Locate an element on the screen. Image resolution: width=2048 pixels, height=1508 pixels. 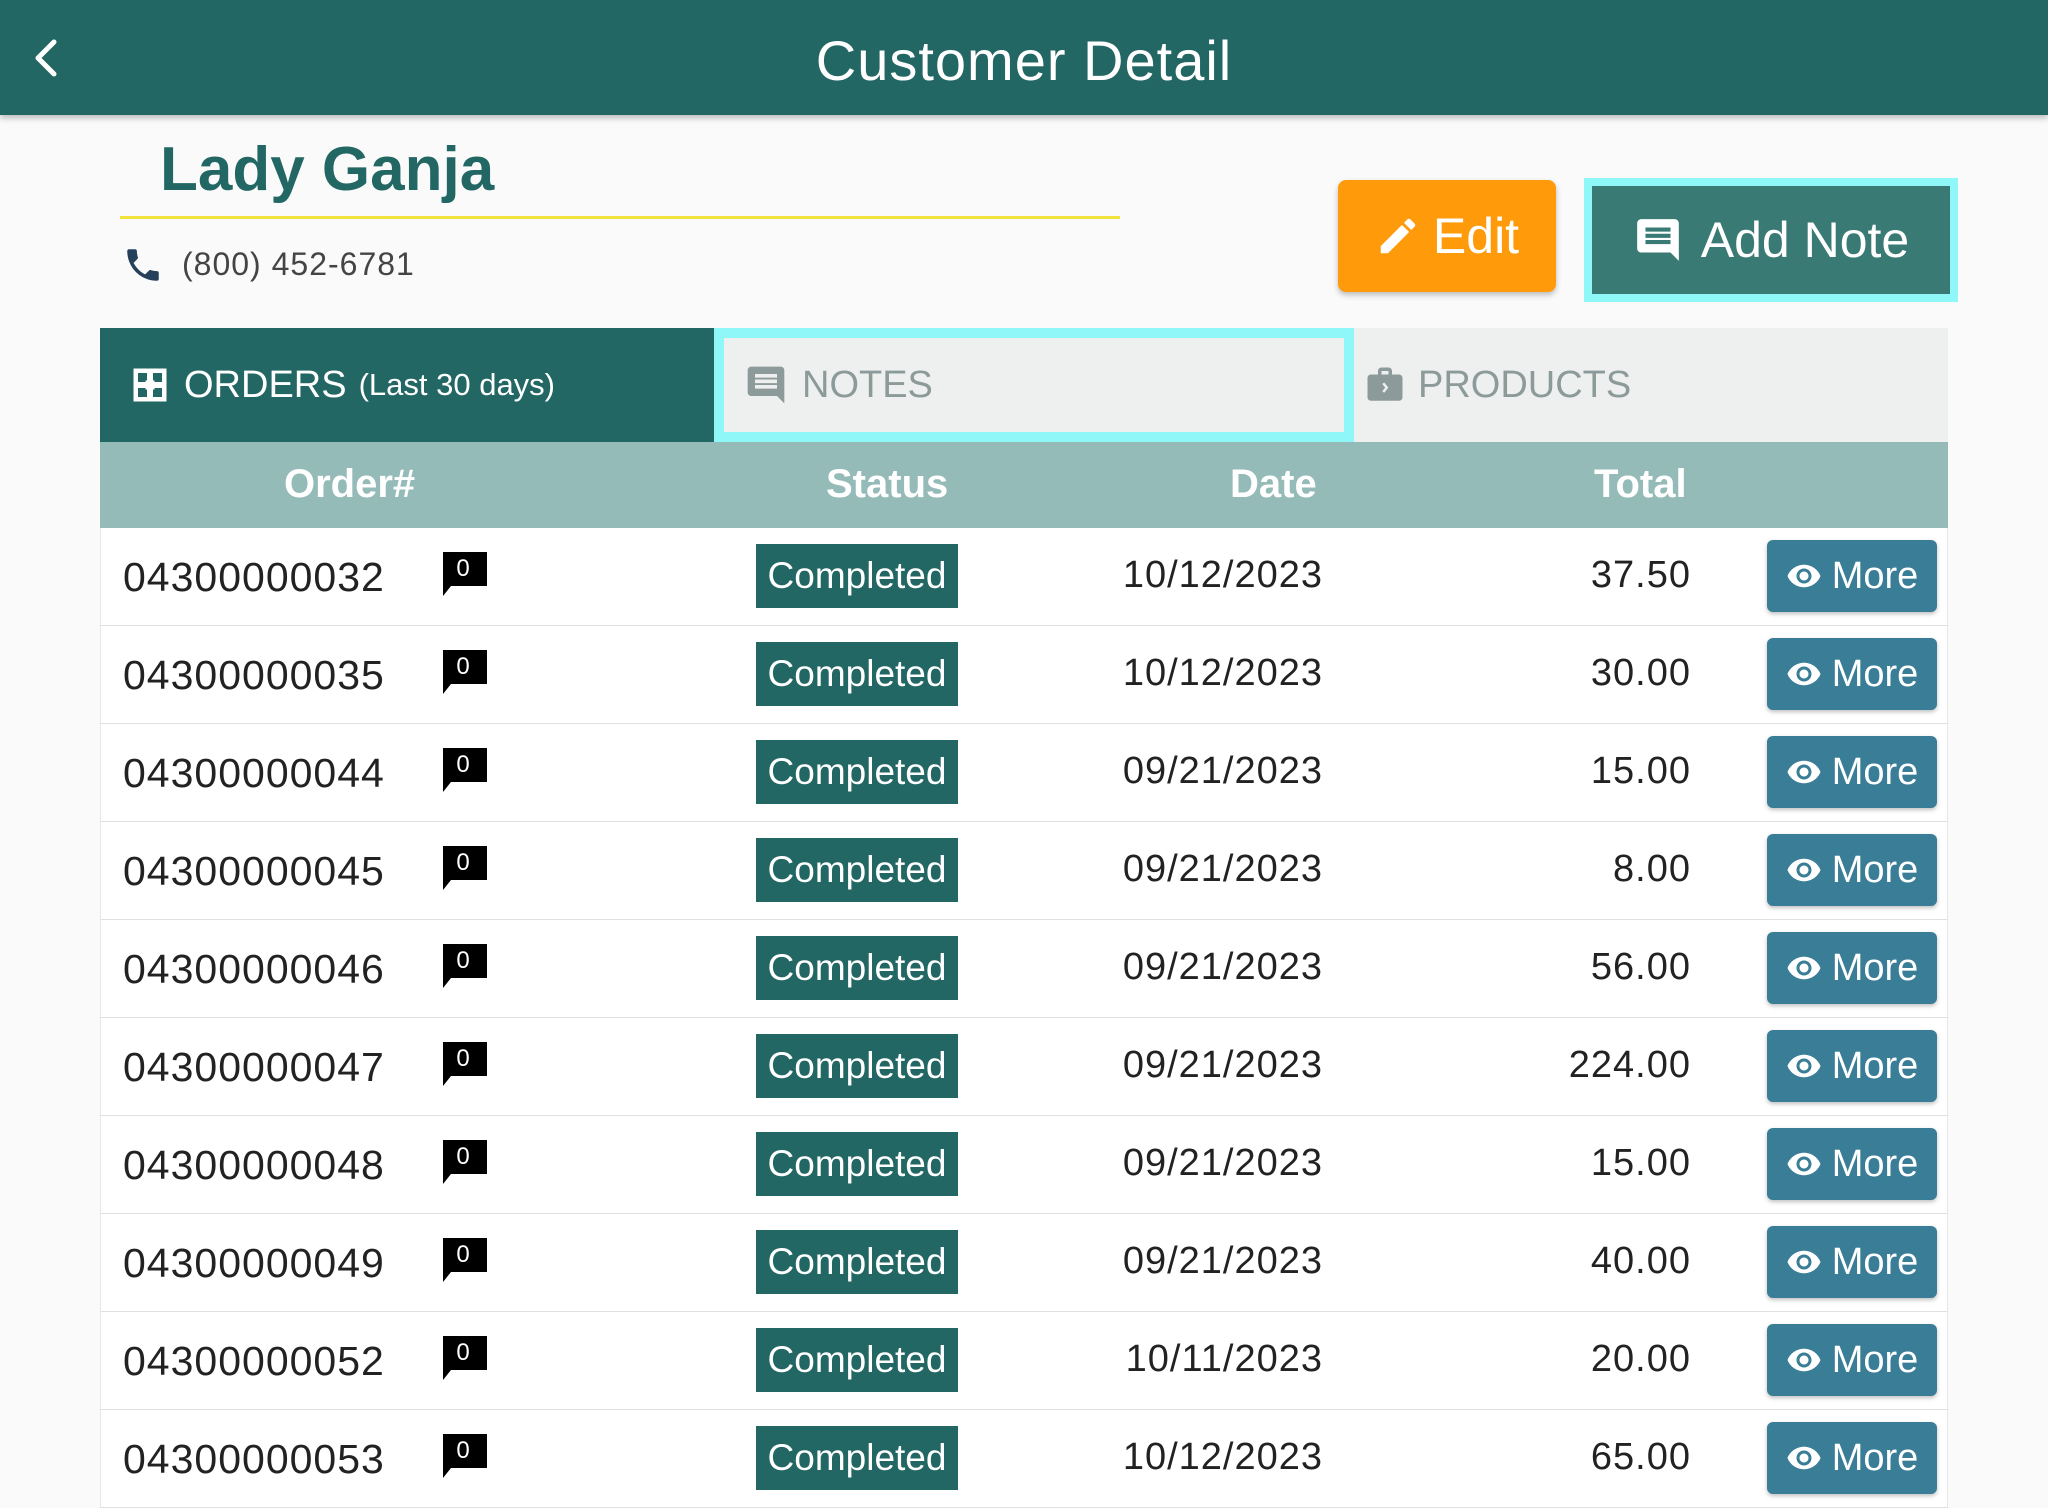
table-header: Order# Status Date Total is located at coordinates (1024, 485).